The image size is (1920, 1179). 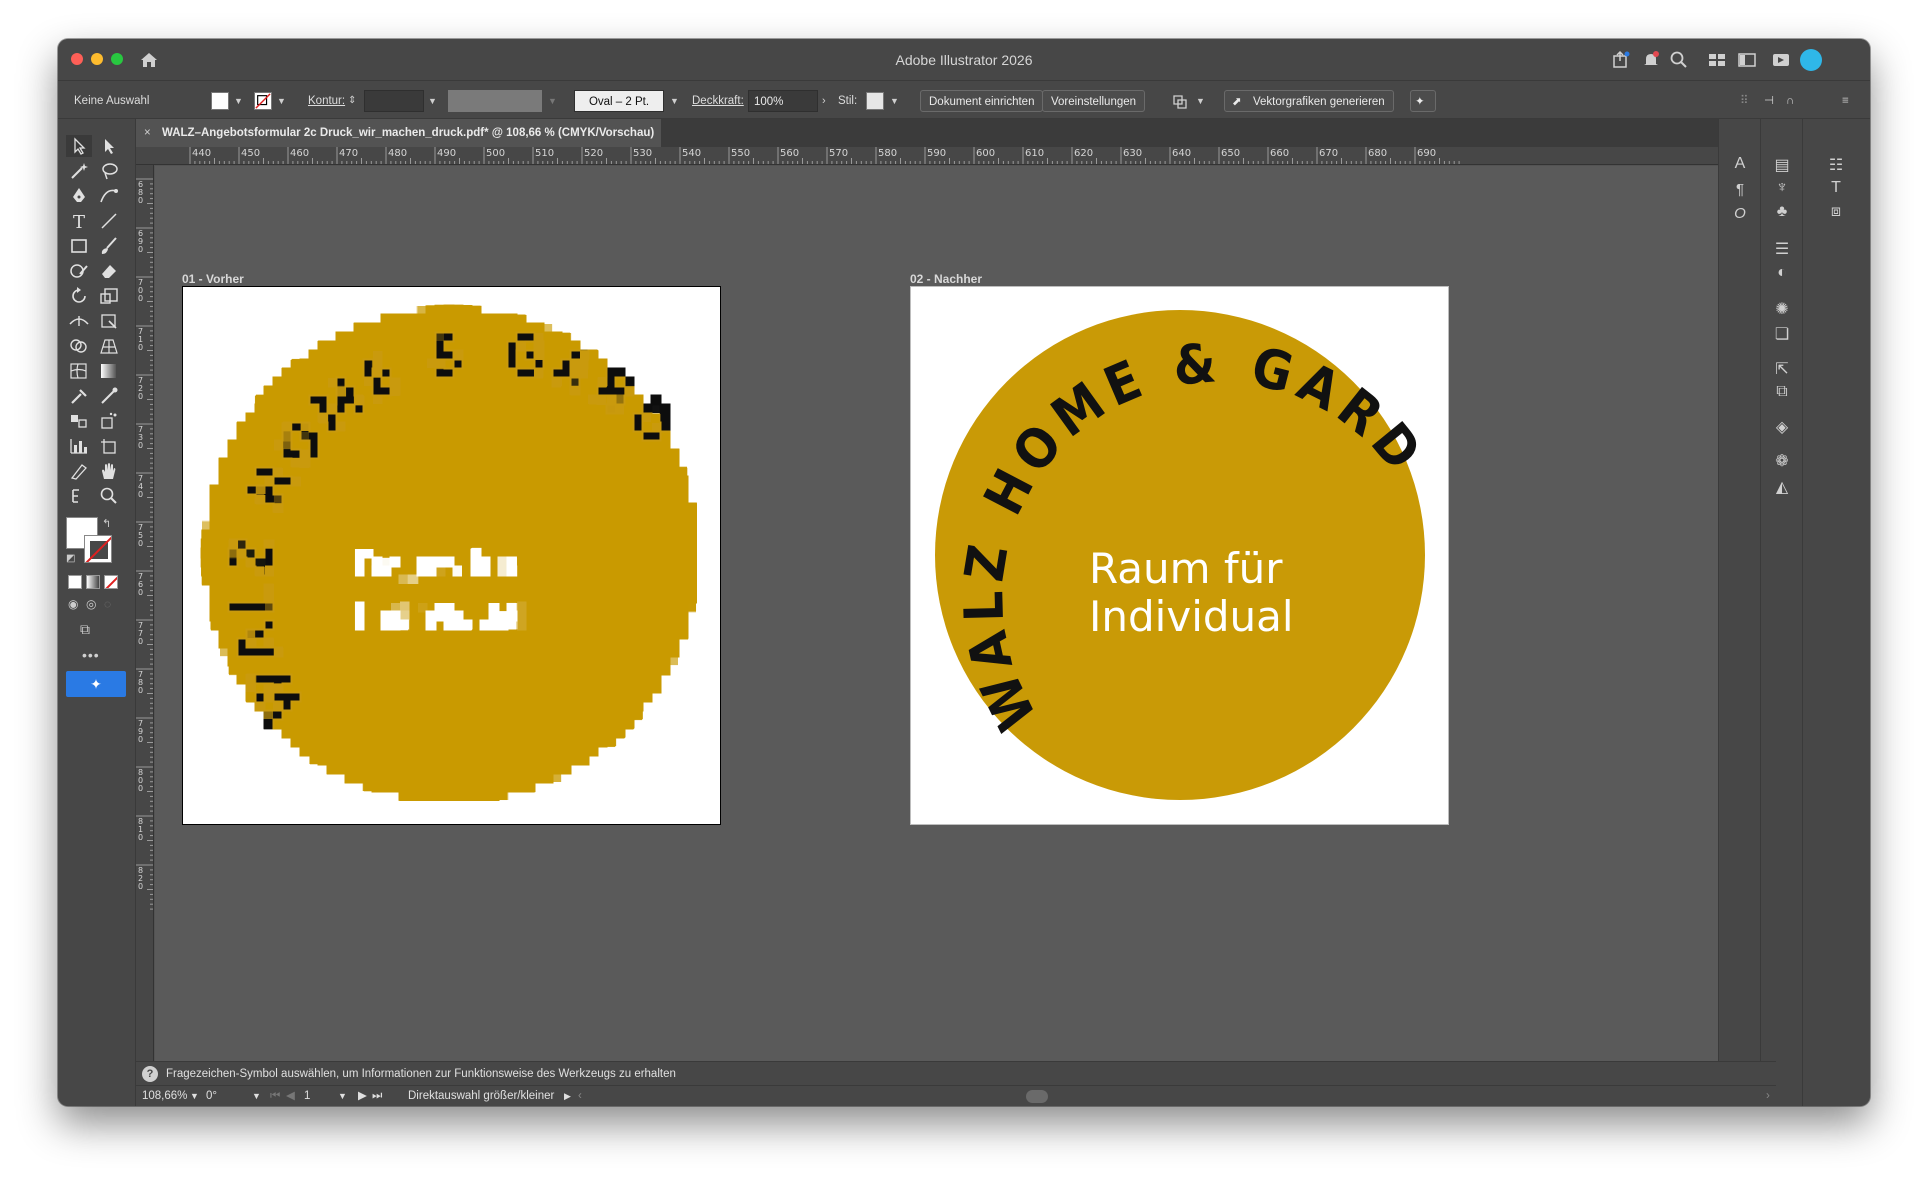 What do you see at coordinates (1769, 101) in the screenshot?
I see `distribute-icon: ⊣` at bounding box center [1769, 101].